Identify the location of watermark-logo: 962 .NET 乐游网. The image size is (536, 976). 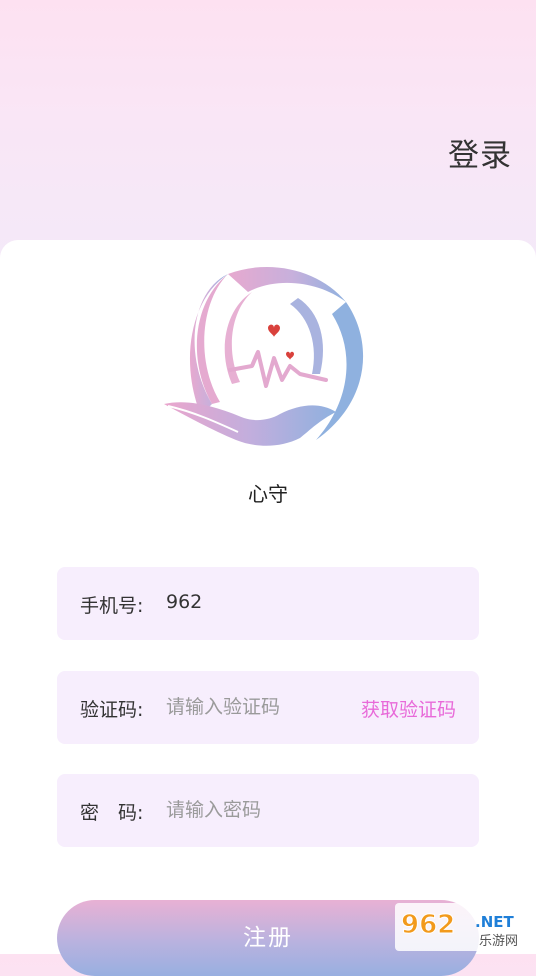
(464, 927).